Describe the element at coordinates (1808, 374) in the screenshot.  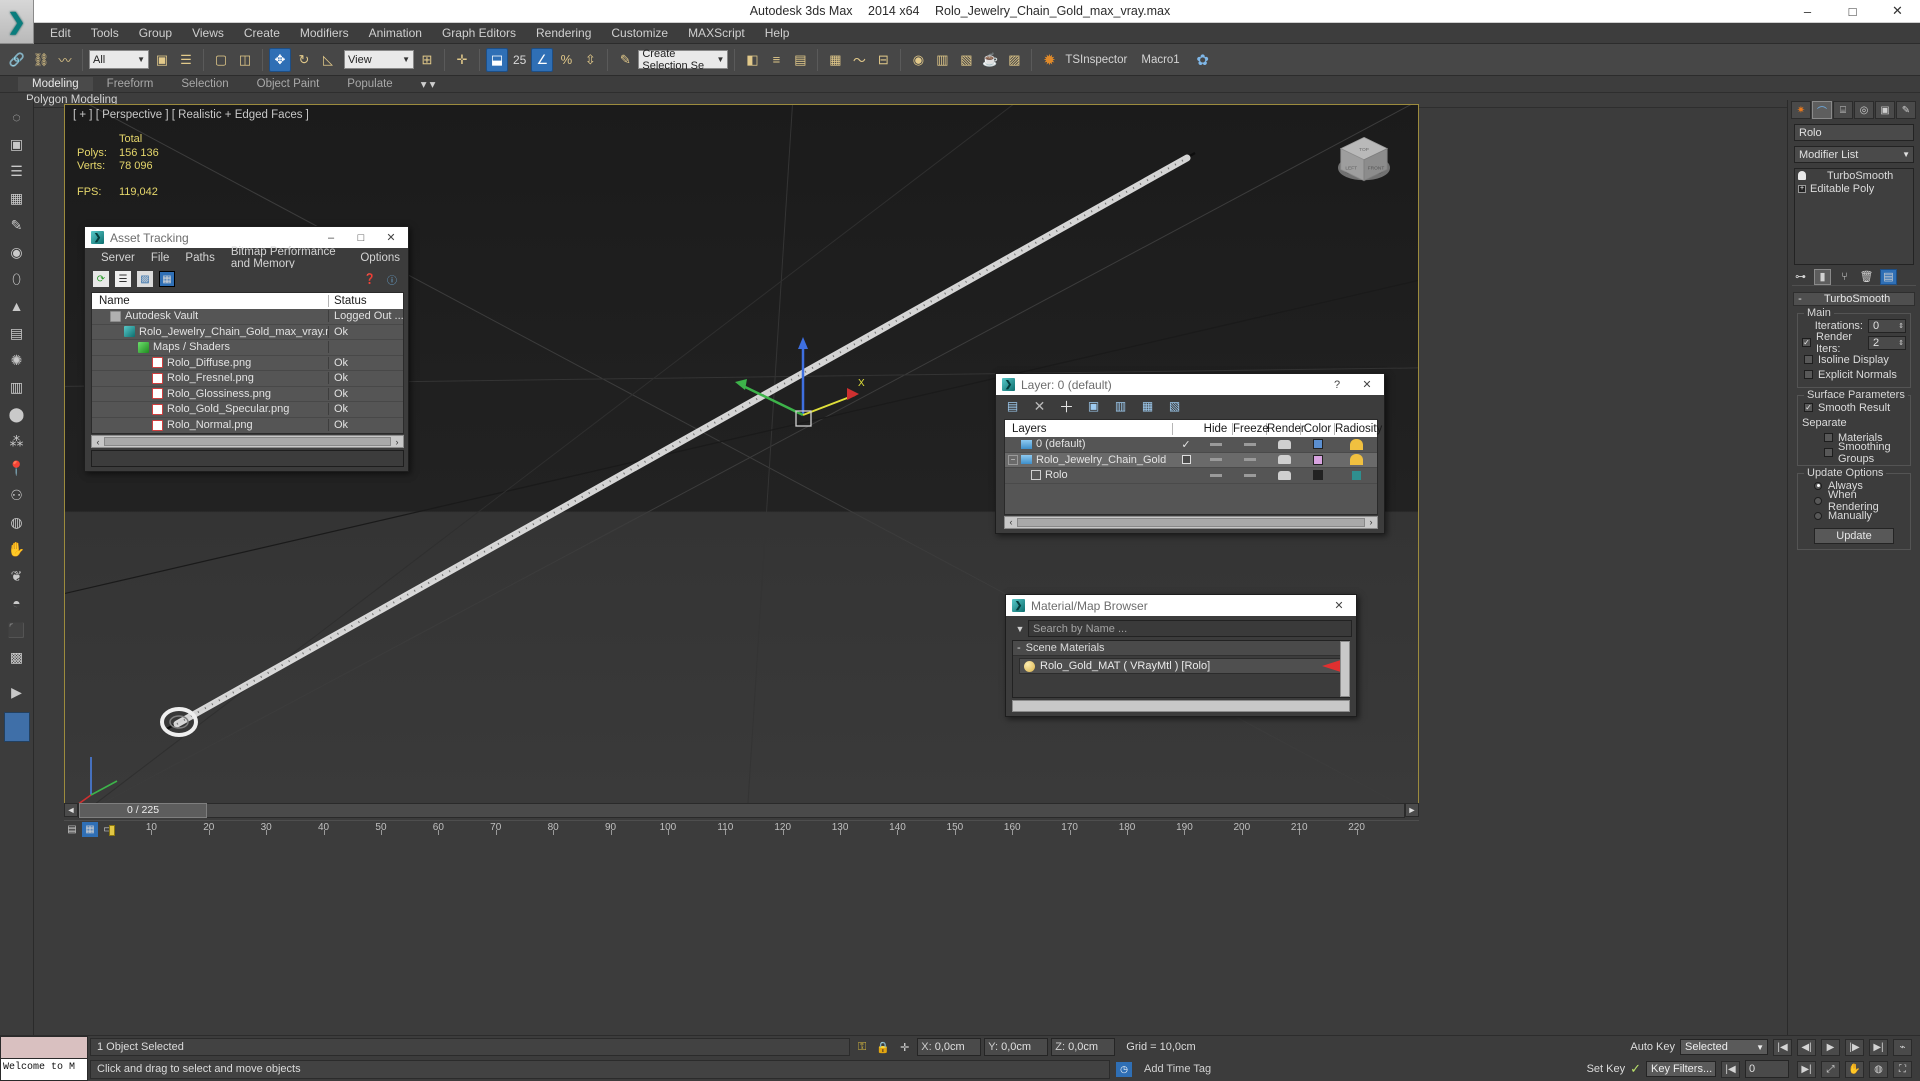
I see `explicit-normals-checkbox` at that location.